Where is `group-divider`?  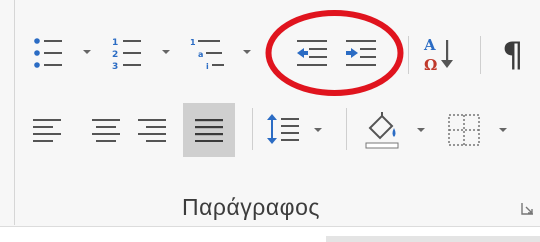
group-divider is located at coordinates (14, 112).